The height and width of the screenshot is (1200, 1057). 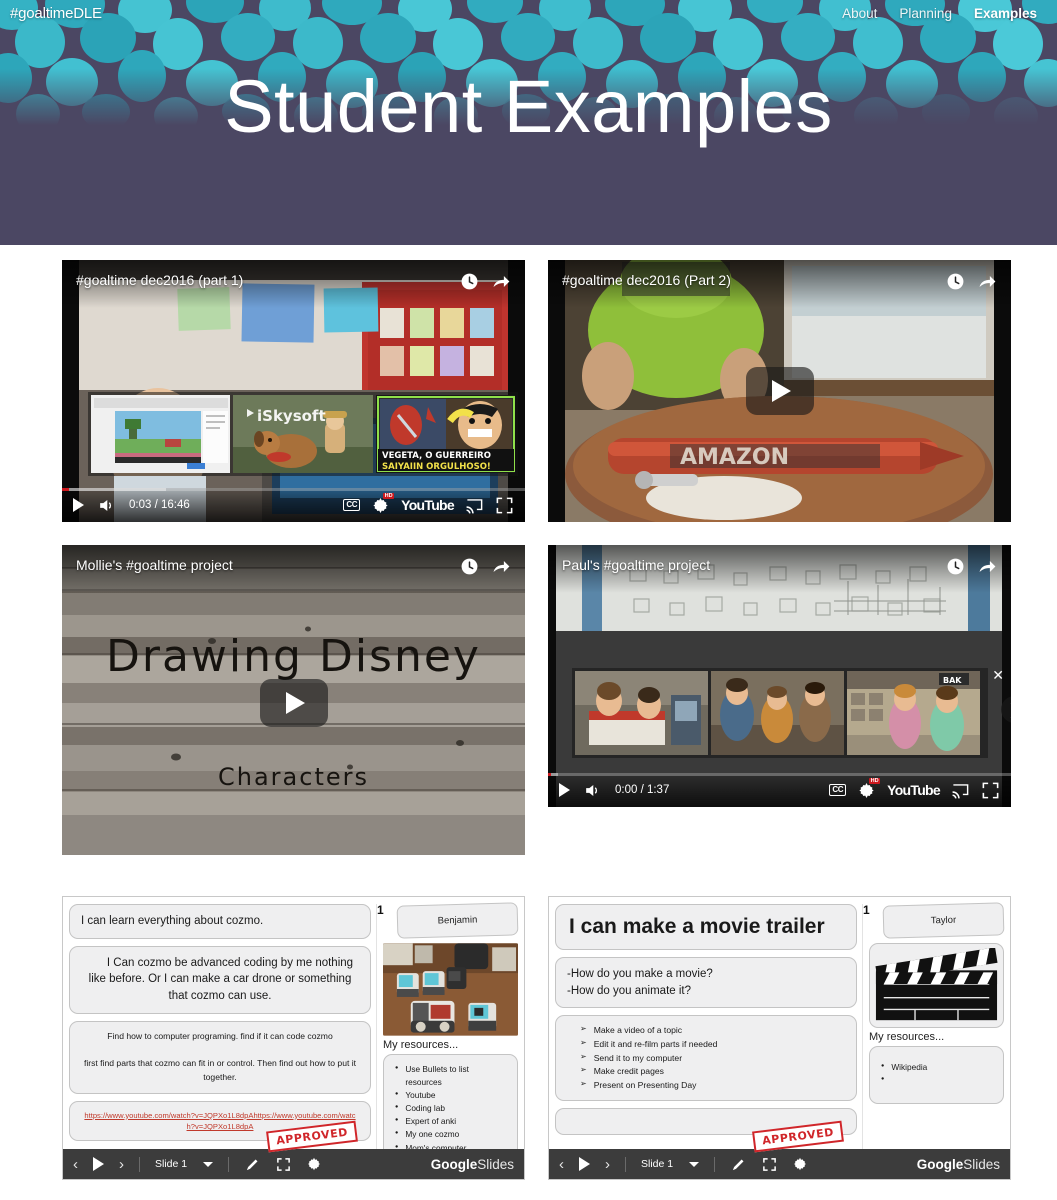 I want to click on video-title-3: Mollie's #goaltime project, so click(x=154, y=565).